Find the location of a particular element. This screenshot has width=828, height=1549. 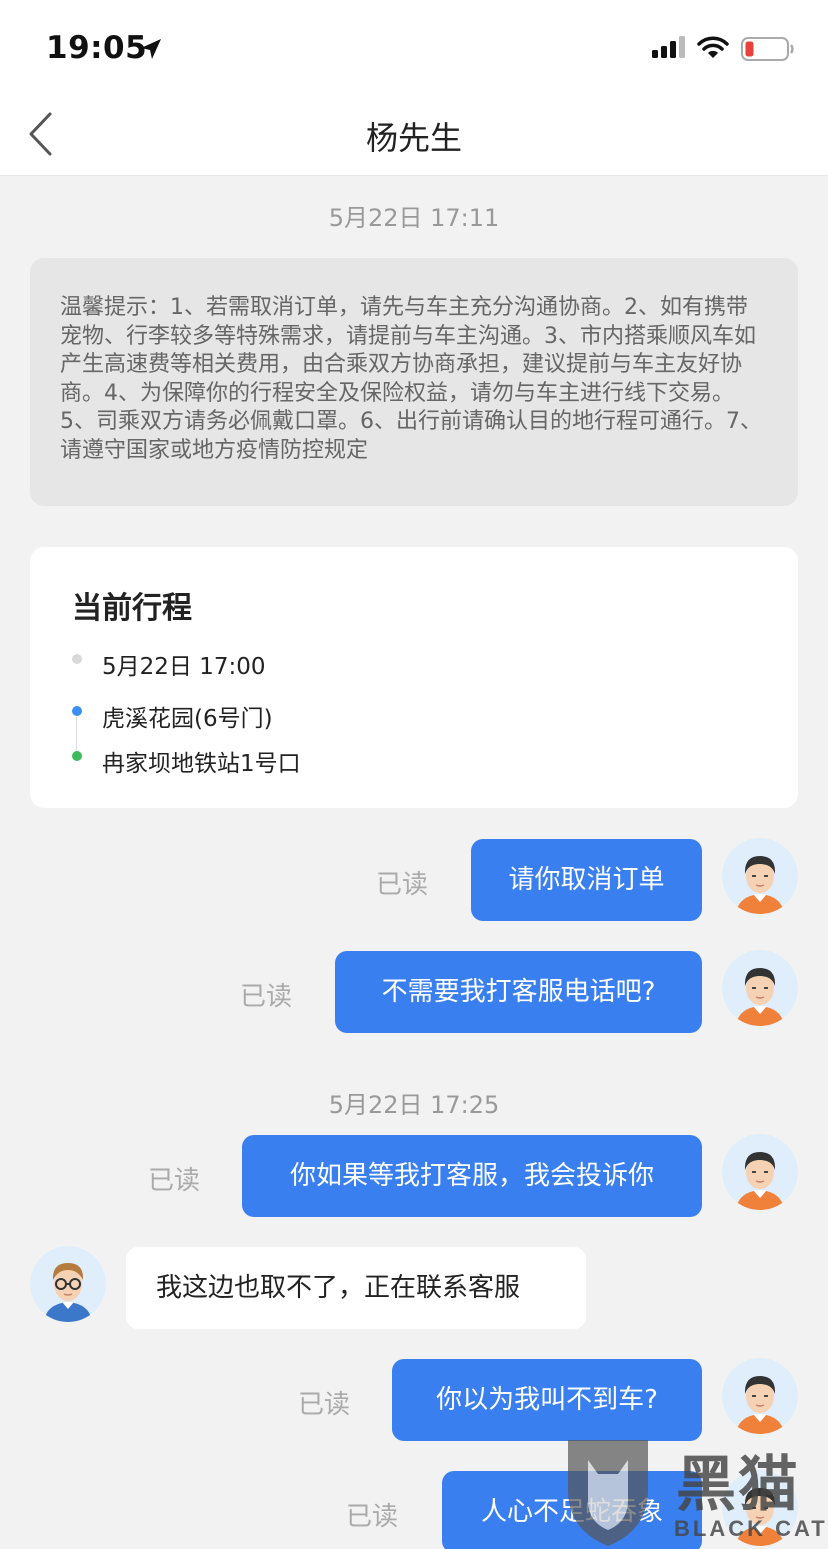

driver-avatar-icon is located at coordinates (68, 1284).